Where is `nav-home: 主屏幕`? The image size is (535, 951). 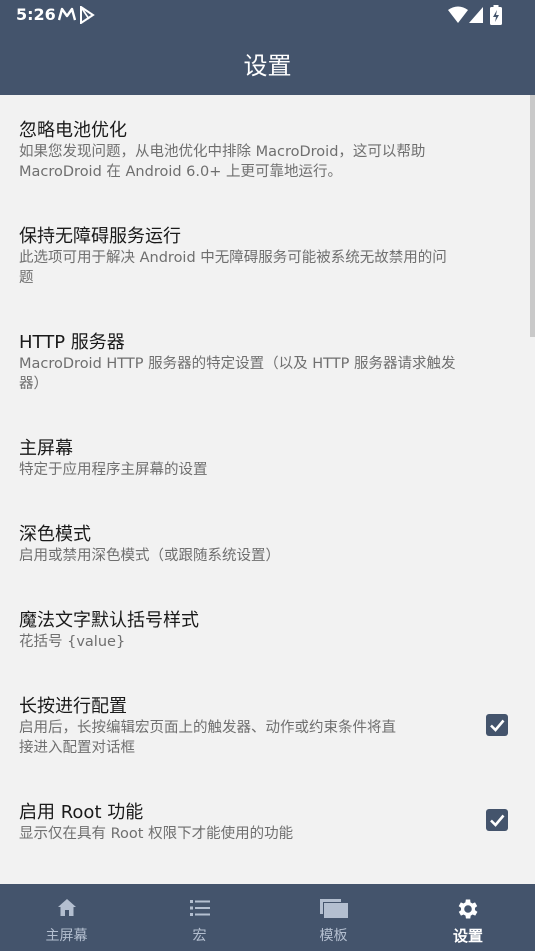 nav-home: 主屏幕 is located at coordinates (66, 917).